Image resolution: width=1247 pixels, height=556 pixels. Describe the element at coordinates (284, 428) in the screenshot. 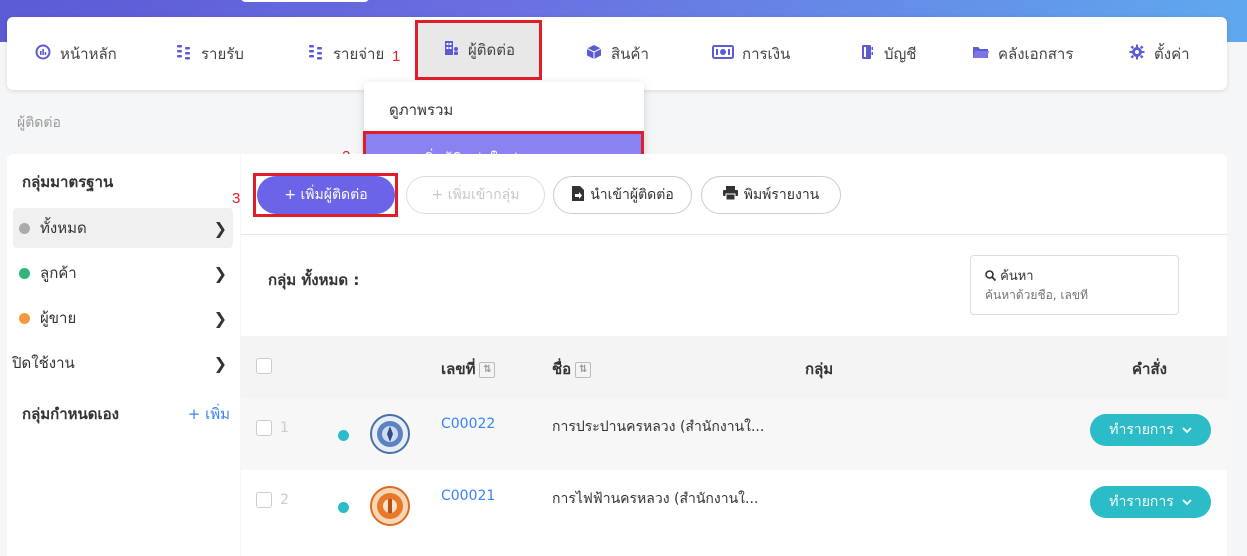

I see `row-index: 1` at that location.